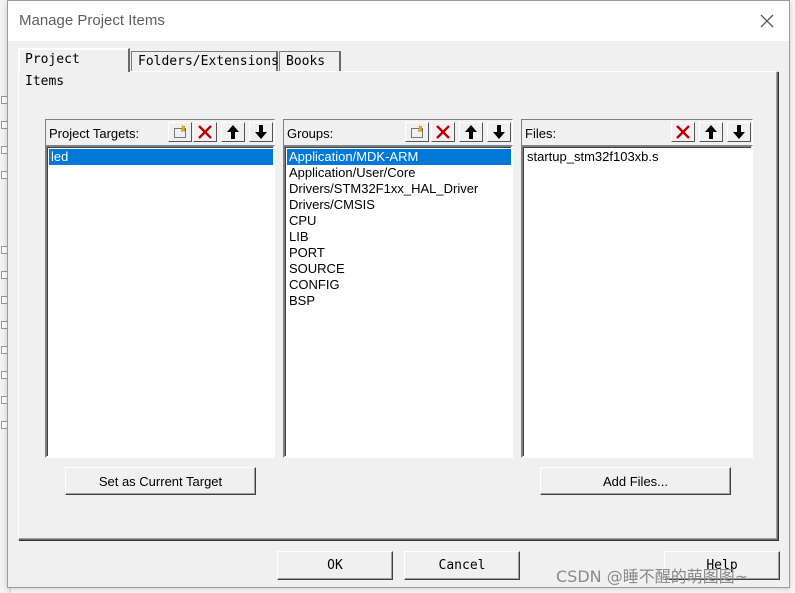 The height and width of the screenshot is (593, 795). I want to click on delete-file-button, so click(683, 132).